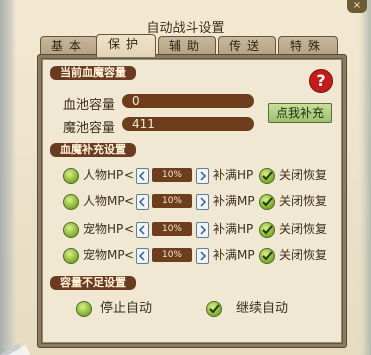  I want to click on refill-row-4-action: 补满MP, so click(234, 255).